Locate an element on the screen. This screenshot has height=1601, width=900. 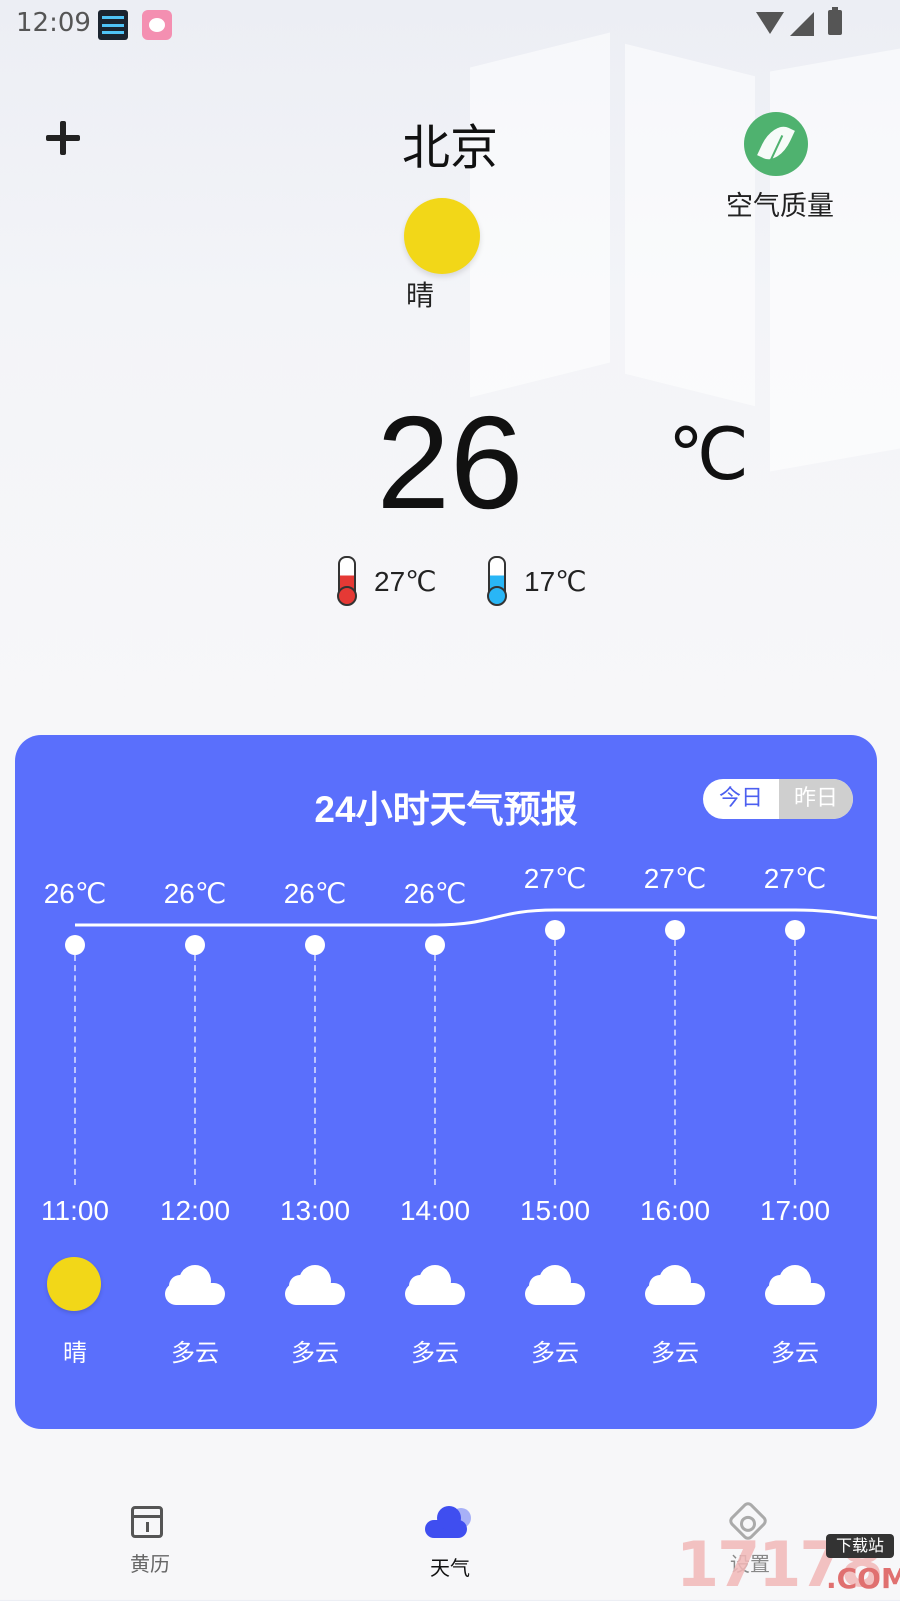
hourly-item: 26℃ 11:00 晴 is located at coordinates (75, 1082).